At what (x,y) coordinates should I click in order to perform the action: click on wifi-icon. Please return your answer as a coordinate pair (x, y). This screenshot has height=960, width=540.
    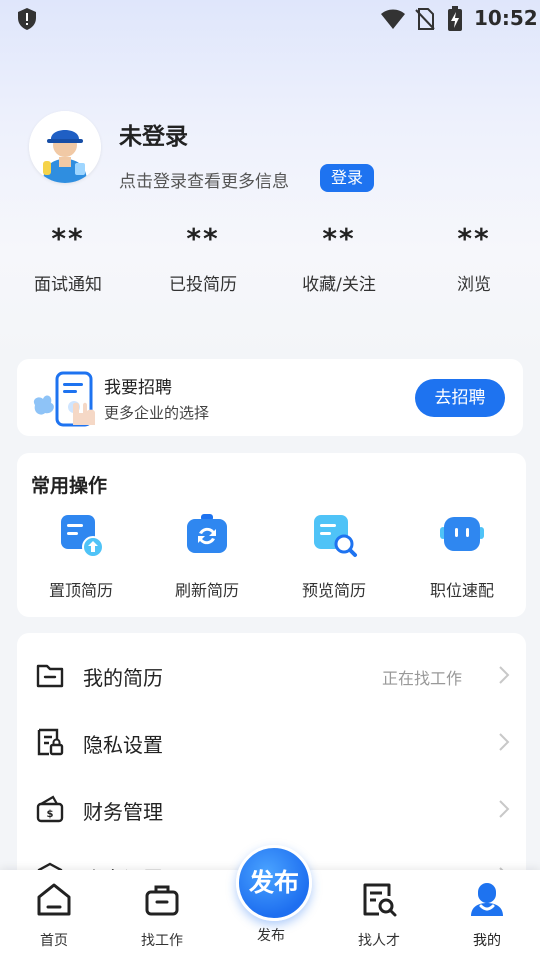
    Looking at the image, I should click on (393, 19).